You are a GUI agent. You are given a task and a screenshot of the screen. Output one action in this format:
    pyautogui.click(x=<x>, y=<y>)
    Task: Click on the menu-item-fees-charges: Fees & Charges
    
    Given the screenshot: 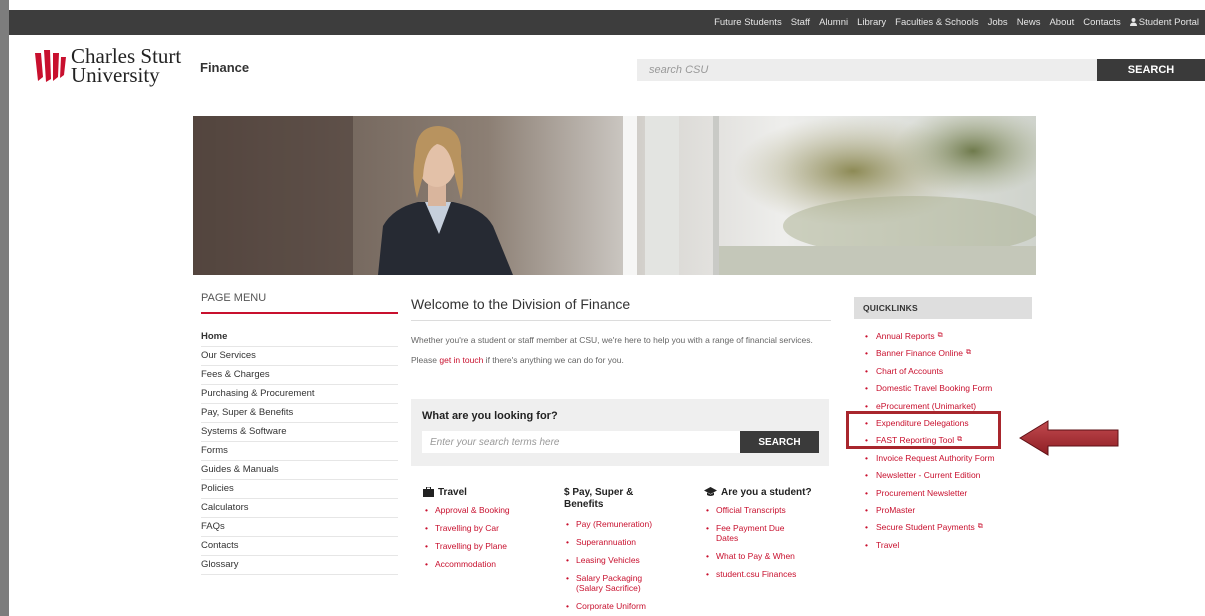 What is the action you would take?
    pyautogui.click(x=299, y=375)
    